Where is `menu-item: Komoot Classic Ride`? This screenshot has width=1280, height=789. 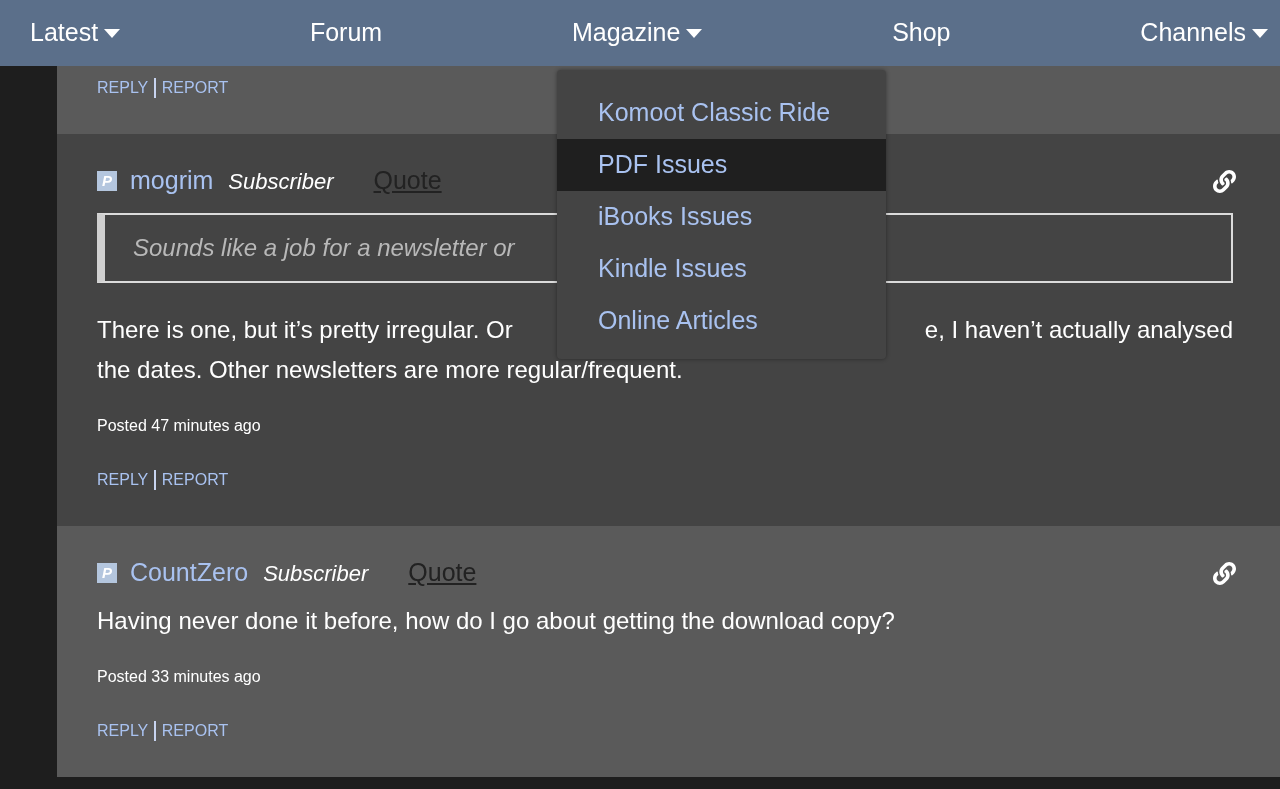
menu-item: Komoot Classic Ride is located at coordinates (721, 113).